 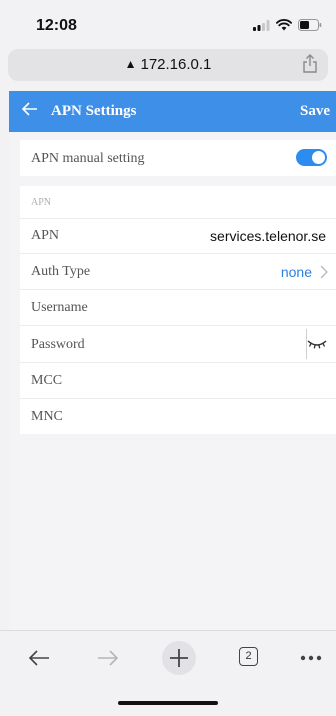 What do you see at coordinates (178, 236) in the screenshot?
I see `apn-row: APN services.telenor.se` at bounding box center [178, 236].